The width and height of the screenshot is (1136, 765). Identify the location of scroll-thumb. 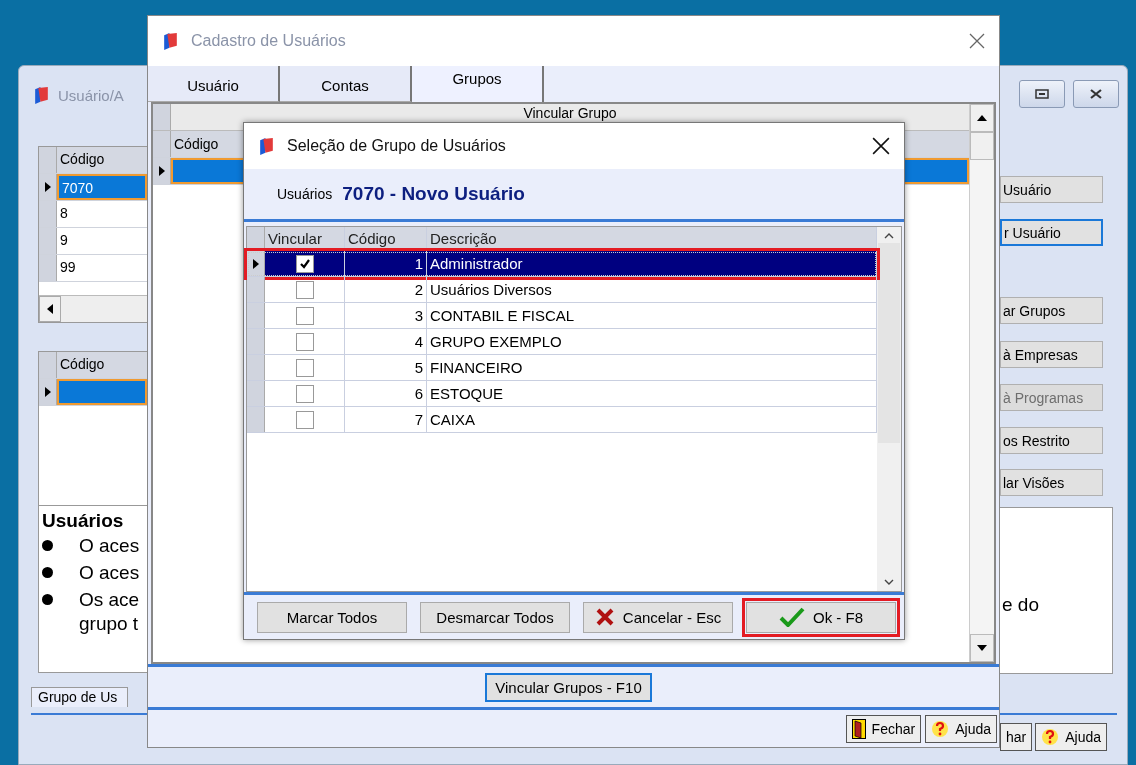
(982, 146).